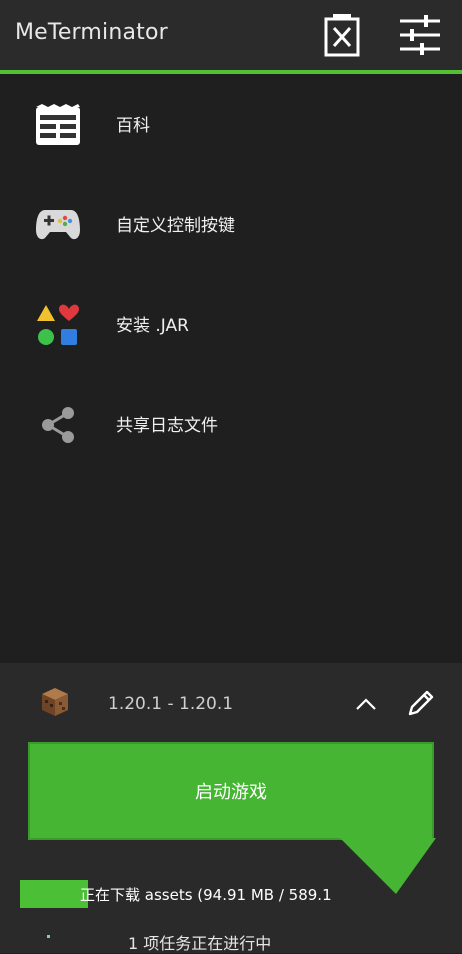 This screenshot has height=954, width=462. I want to click on expand-versions-button, so click(366, 704).